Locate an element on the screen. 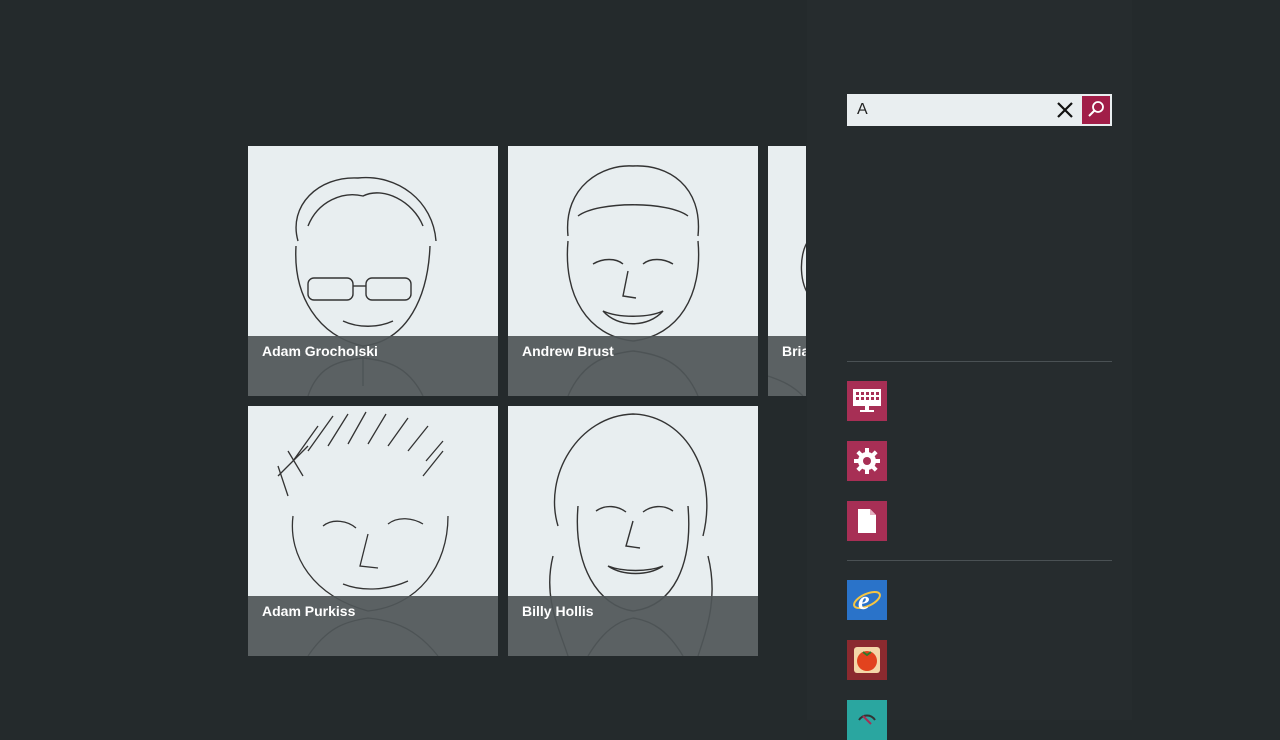 Image resolution: width=1280 pixels, height=740 pixels. app-tomato is located at coordinates (867, 660).